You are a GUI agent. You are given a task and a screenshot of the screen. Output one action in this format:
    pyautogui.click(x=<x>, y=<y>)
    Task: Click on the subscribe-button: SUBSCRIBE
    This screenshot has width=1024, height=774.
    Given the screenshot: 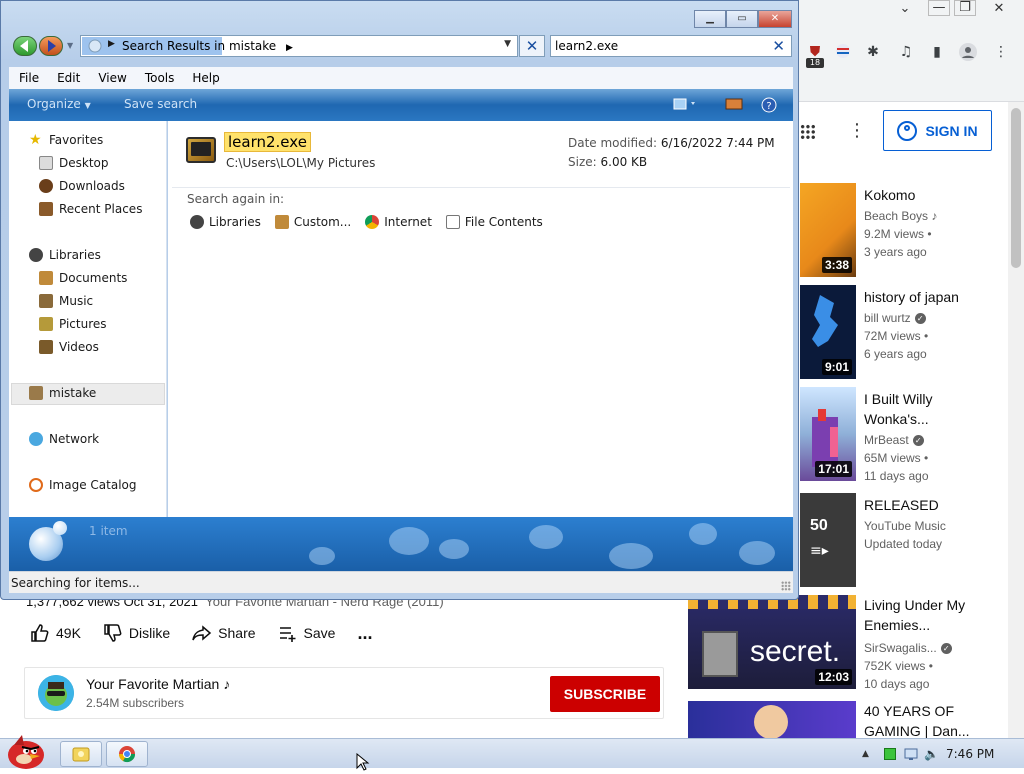 What is the action you would take?
    pyautogui.click(x=605, y=694)
    